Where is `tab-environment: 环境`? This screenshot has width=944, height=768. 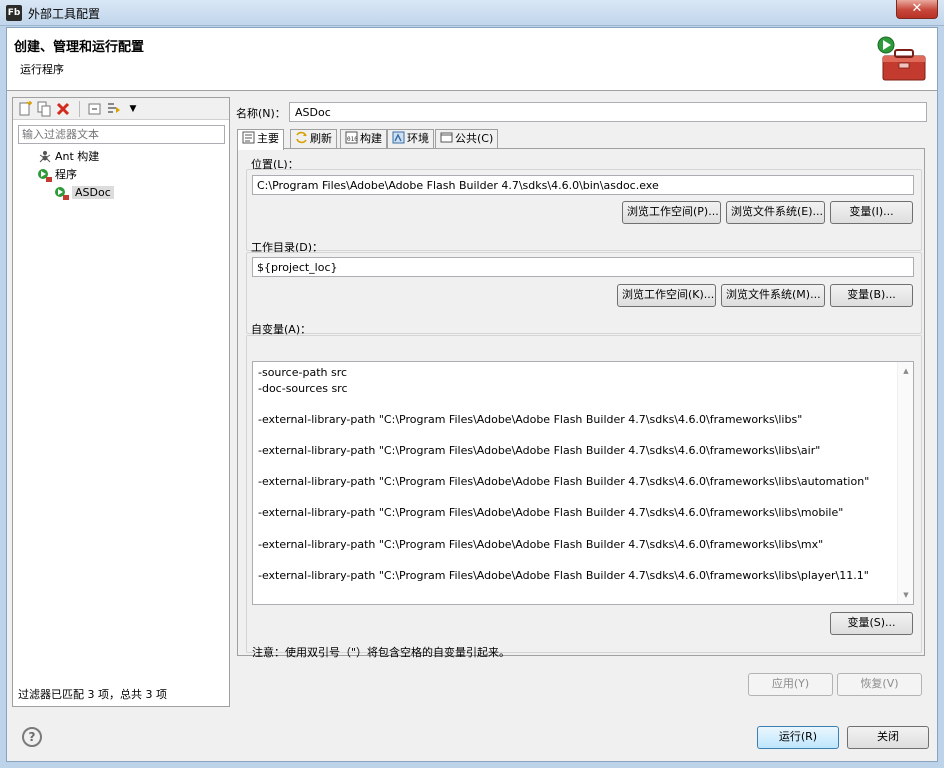 tab-environment: 环境 is located at coordinates (410, 139).